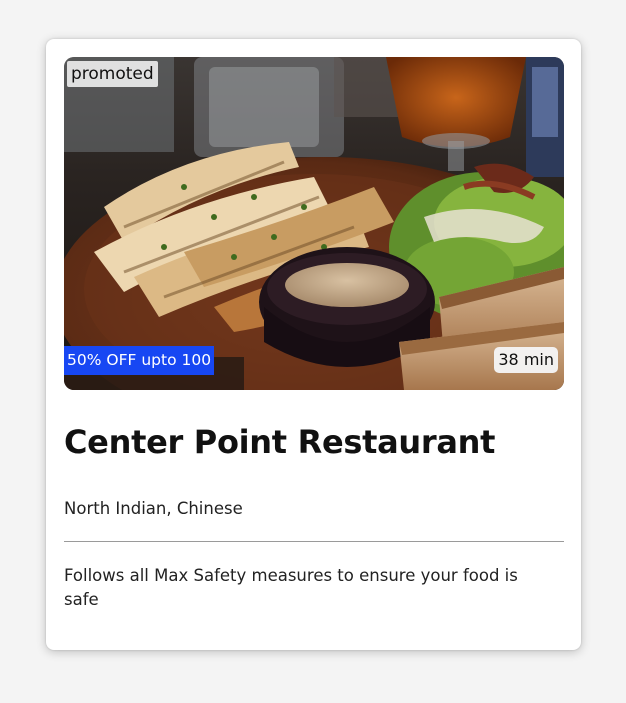 Image resolution: width=626 pixels, height=703 pixels. What do you see at coordinates (526, 360) in the screenshot?
I see `delivery-time-badge: 38 min` at bounding box center [526, 360].